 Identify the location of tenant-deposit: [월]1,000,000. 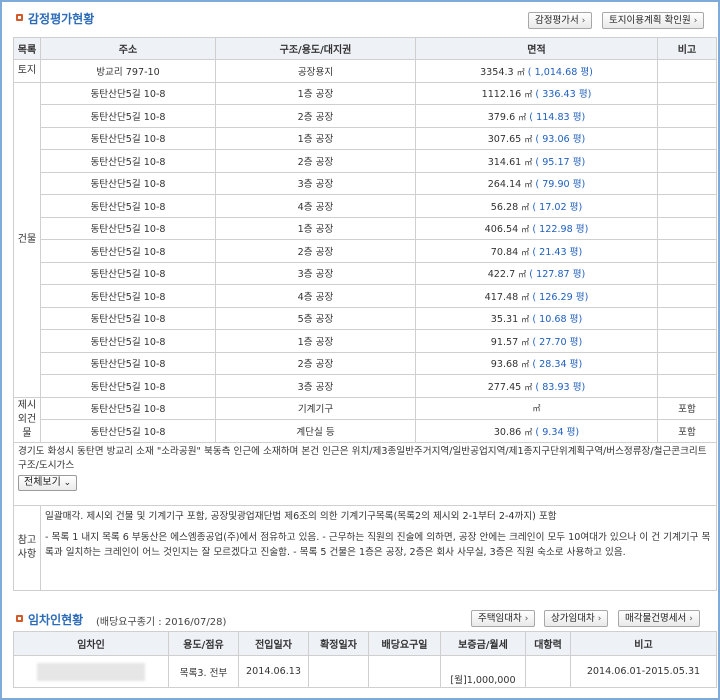
(483, 671).